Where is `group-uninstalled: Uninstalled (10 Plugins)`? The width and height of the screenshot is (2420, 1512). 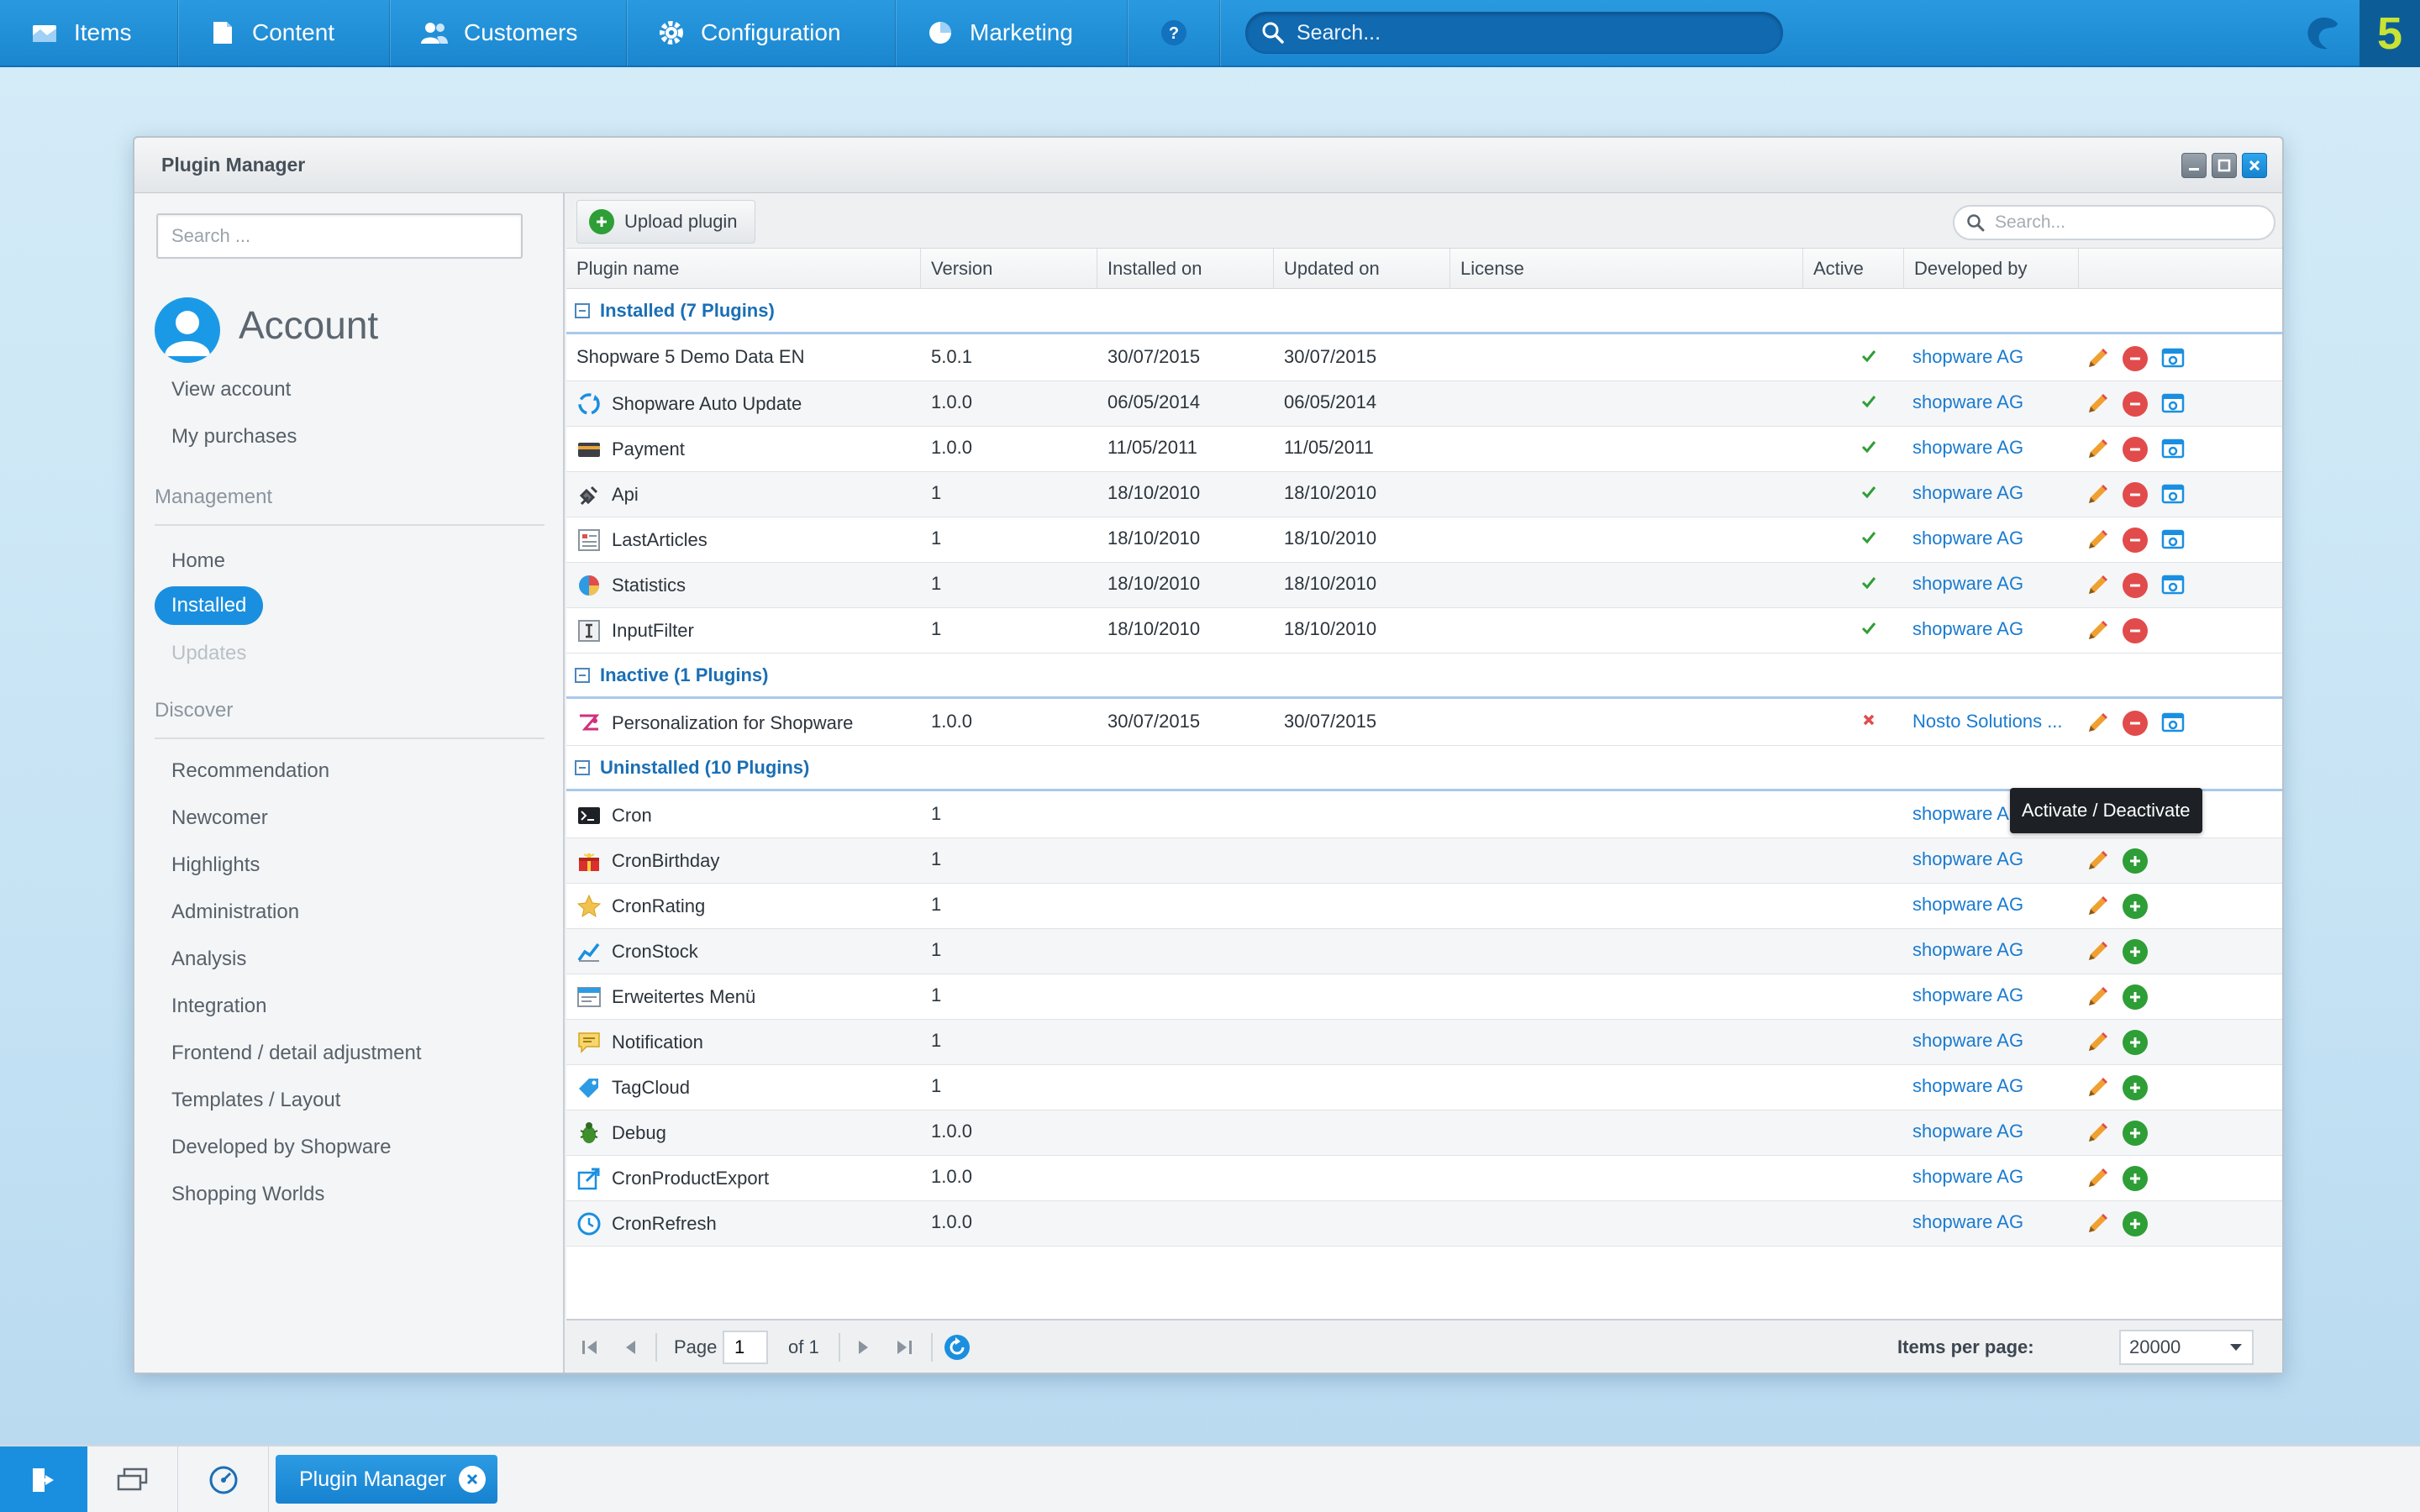 group-uninstalled: Uninstalled (10 Plugins) is located at coordinates (1424, 768).